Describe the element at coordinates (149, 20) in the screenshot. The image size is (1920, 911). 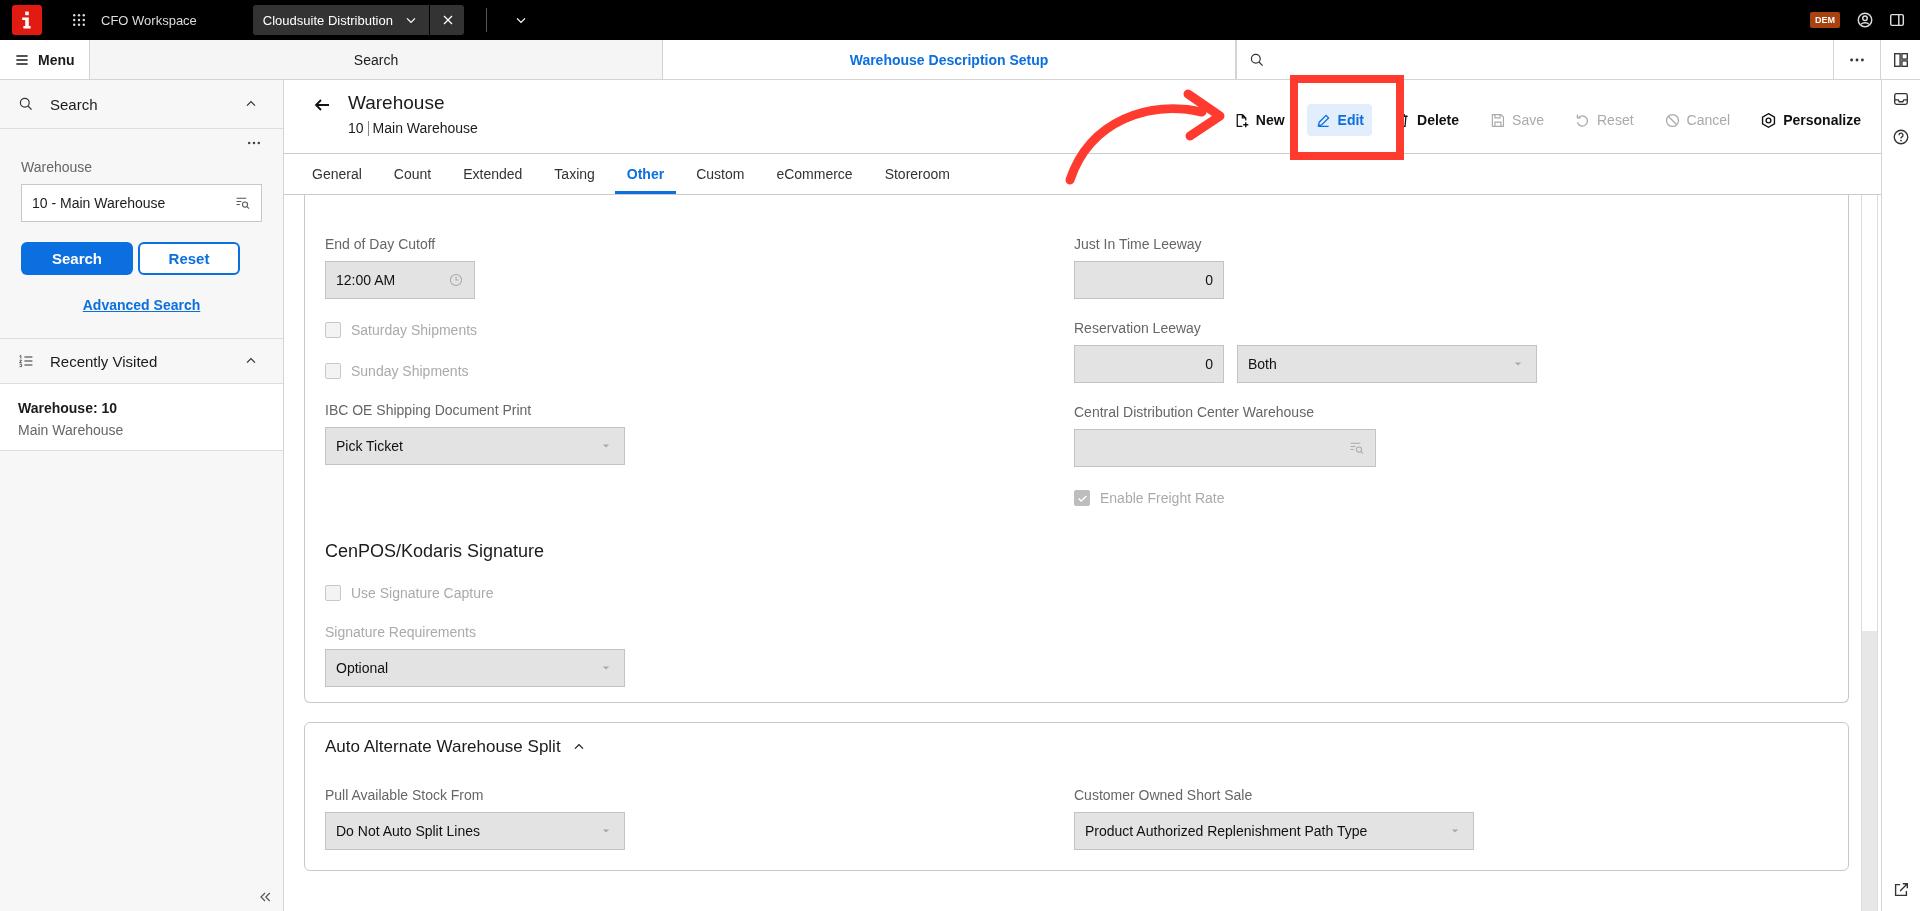
I see `workspace-title: CFO Workspace` at that location.